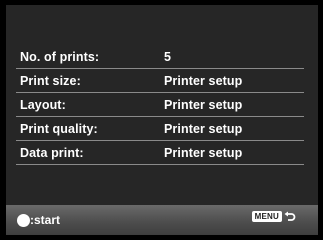  Describe the element at coordinates (290, 216) in the screenshot. I see `return-arrow-icon` at that location.